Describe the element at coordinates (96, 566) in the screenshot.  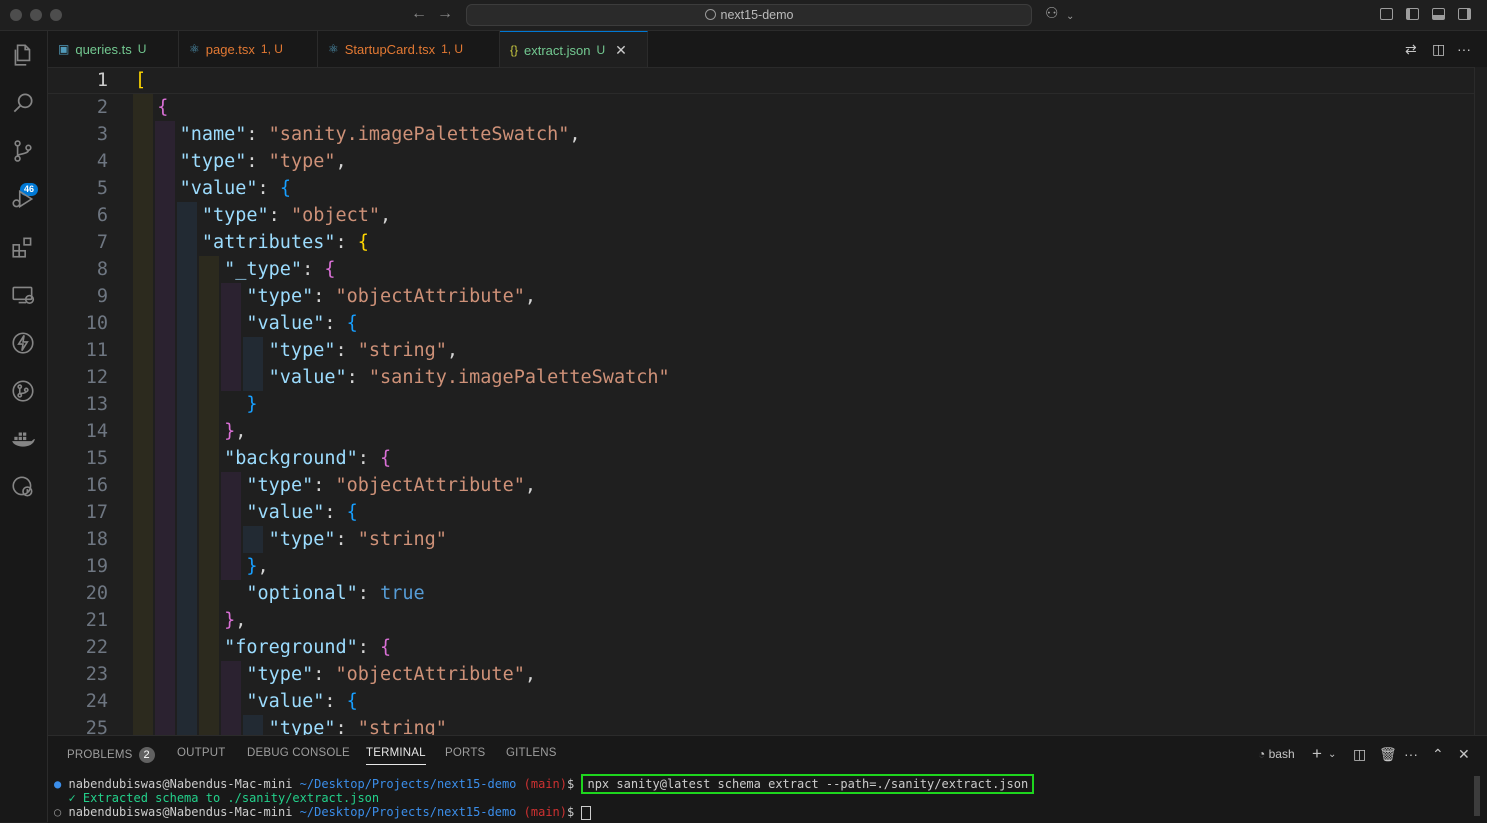
I see `line-number: 19` at that location.